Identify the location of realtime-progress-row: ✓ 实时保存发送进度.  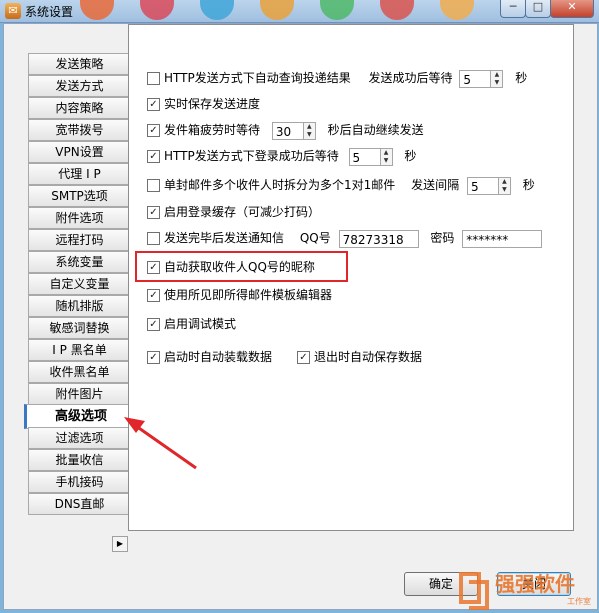
(203, 104).